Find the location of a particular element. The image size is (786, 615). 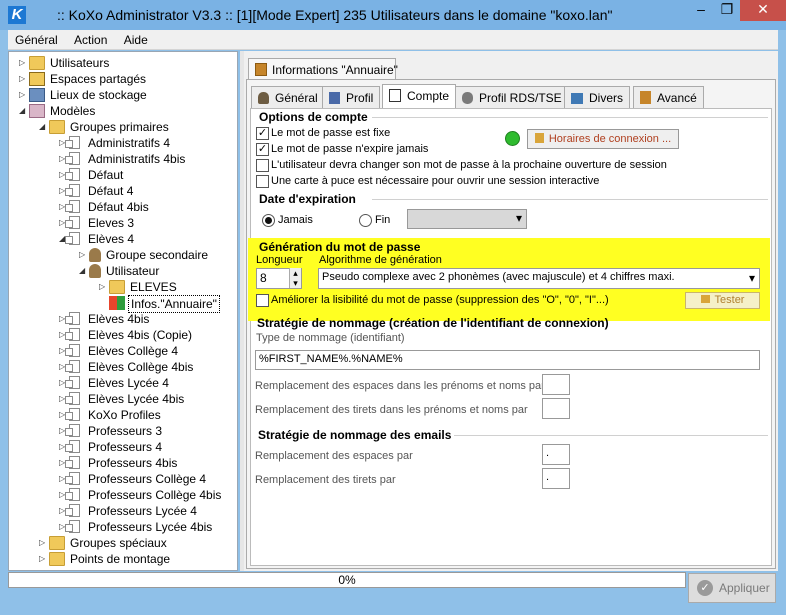

tree-item-label: KoXo Profiles is located at coordinates (124, 415).